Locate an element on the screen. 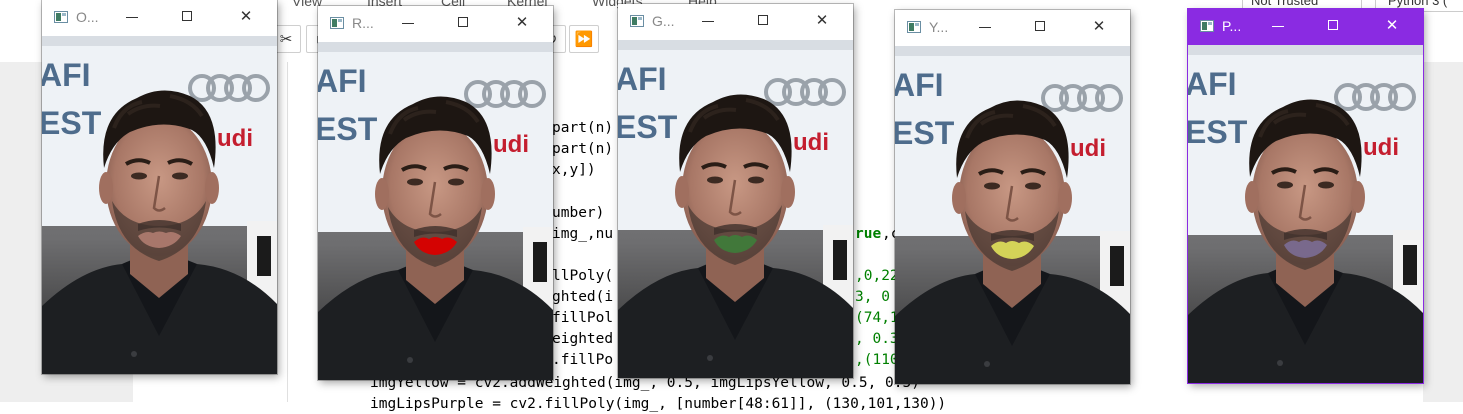 The width and height of the screenshot is (1463, 414). code-line: ghted(i is located at coordinates (583, 297).